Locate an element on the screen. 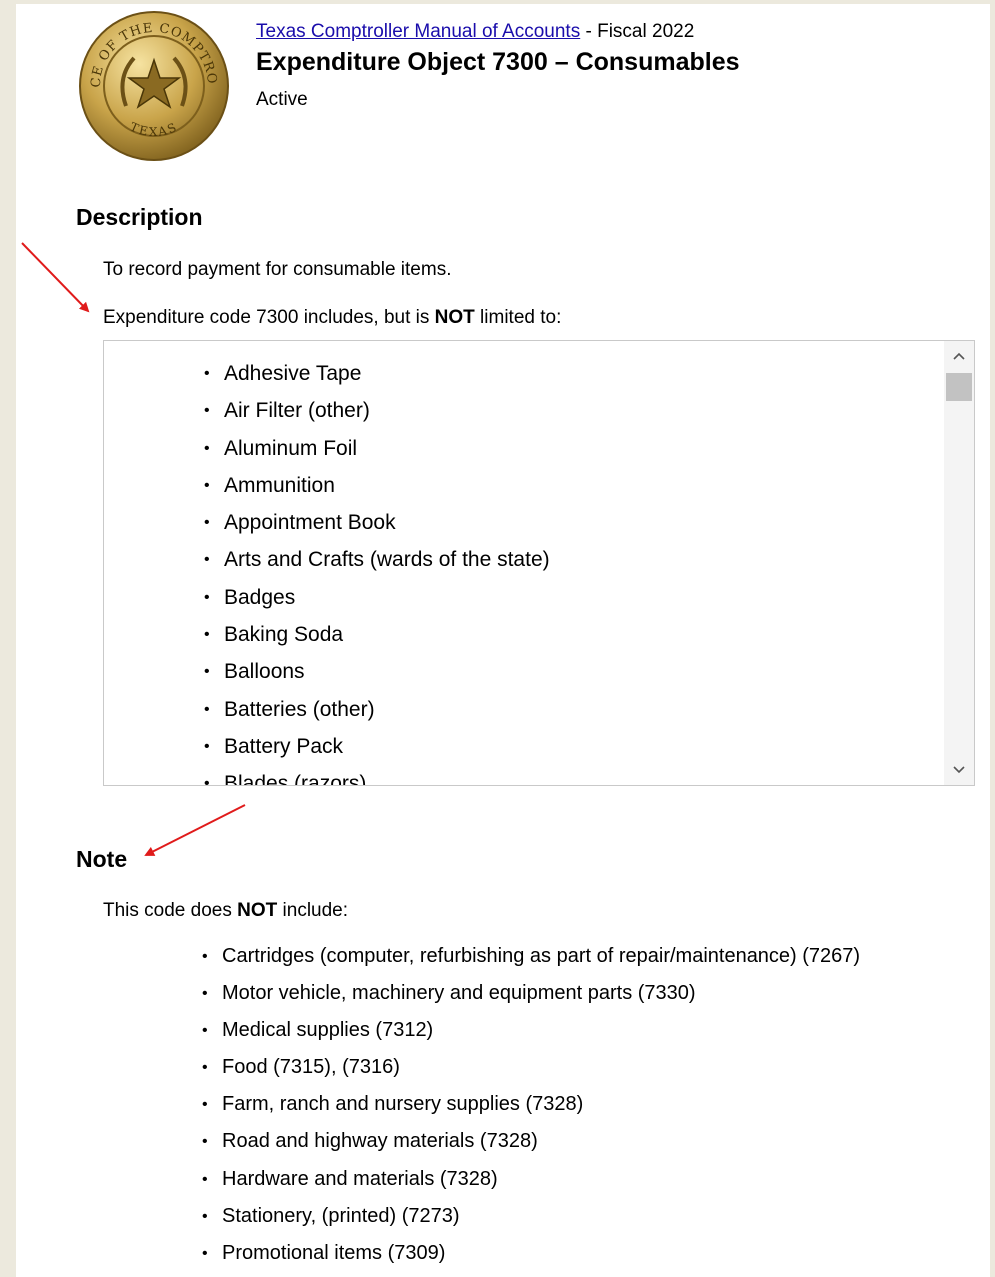  note-intro-emphasis: NOT is located at coordinates (257, 910).